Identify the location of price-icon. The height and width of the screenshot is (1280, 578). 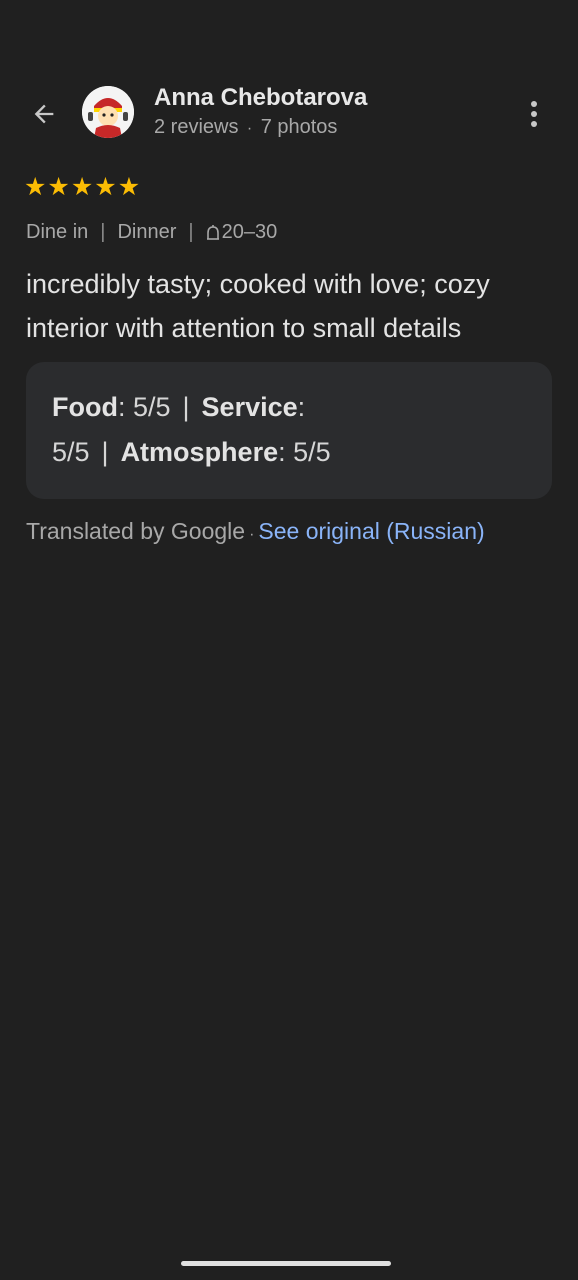
(212, 232).